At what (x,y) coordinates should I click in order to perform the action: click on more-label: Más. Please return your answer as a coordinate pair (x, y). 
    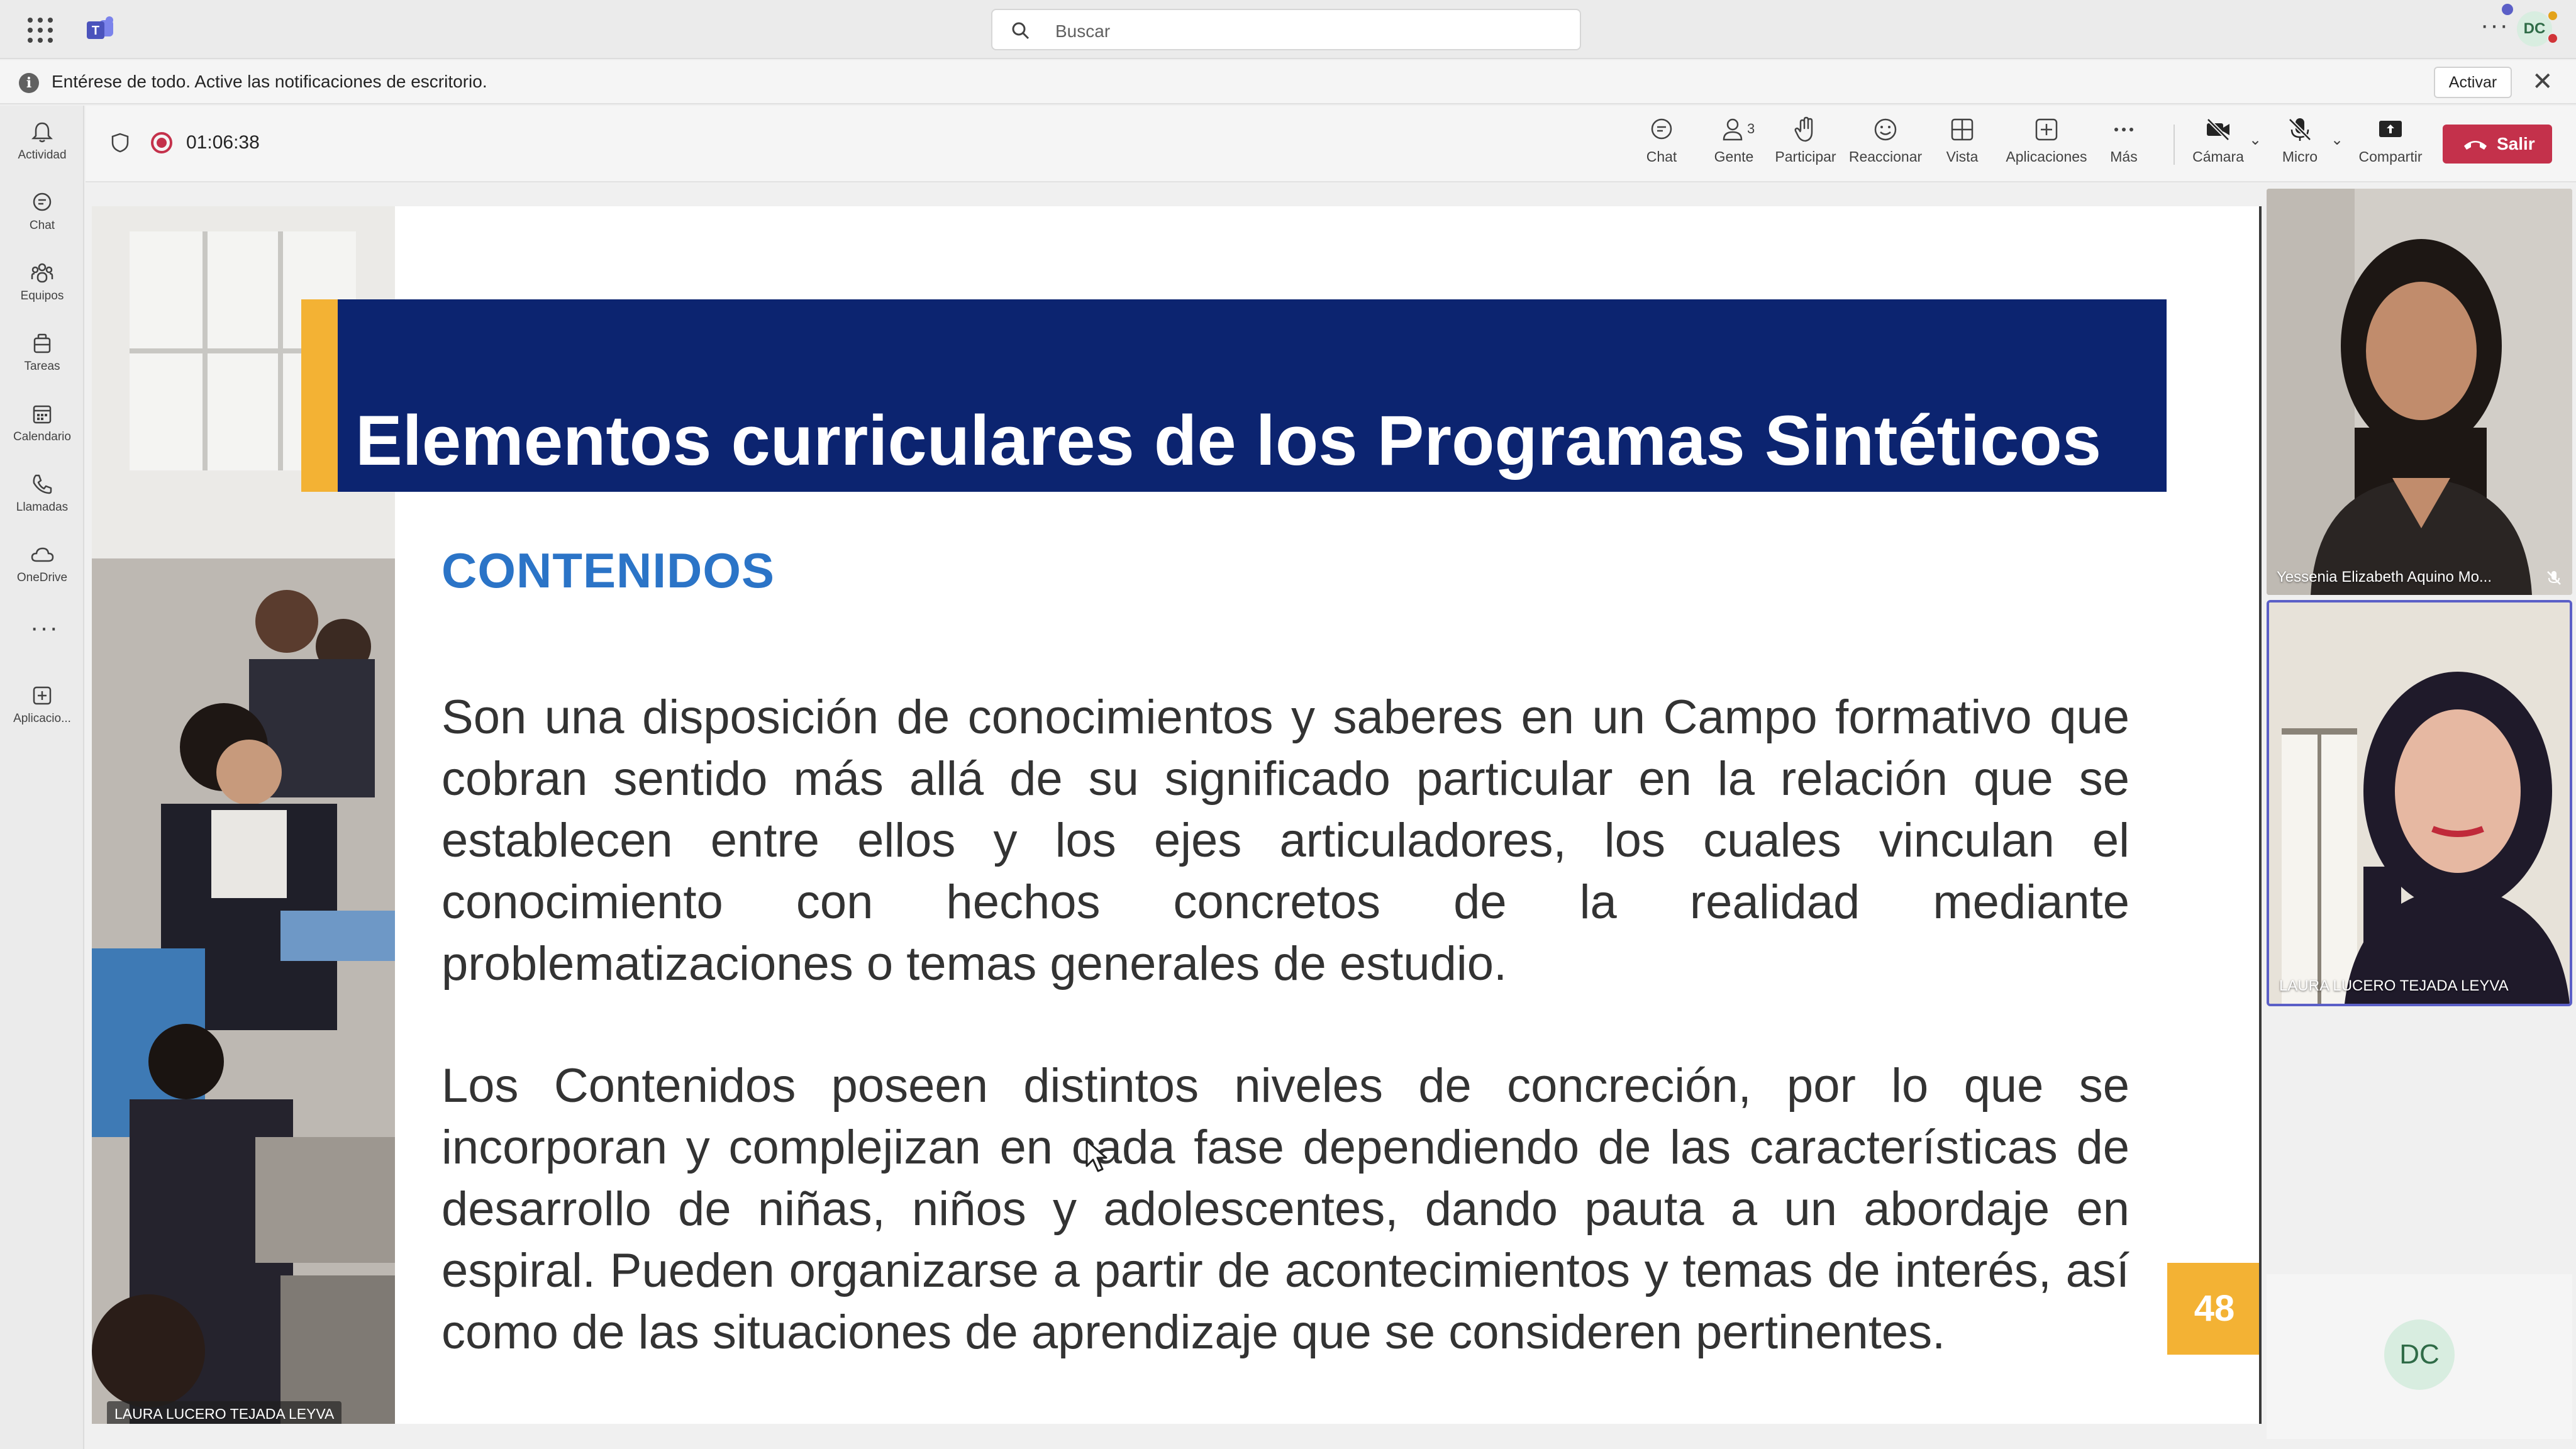
    Looking at the image, I should click on (2124, 156).